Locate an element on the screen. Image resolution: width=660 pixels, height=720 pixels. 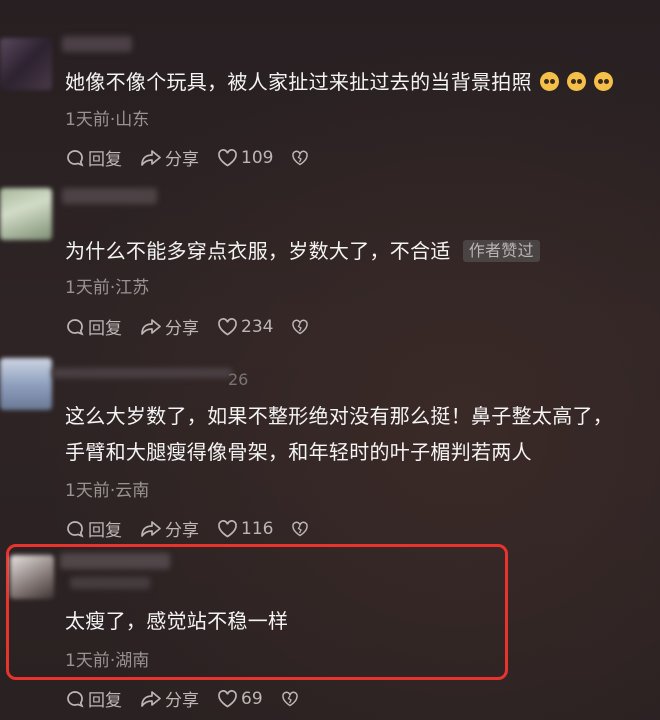
comment-meta: 1天前·湖南 is located at coordinates (107, 661).